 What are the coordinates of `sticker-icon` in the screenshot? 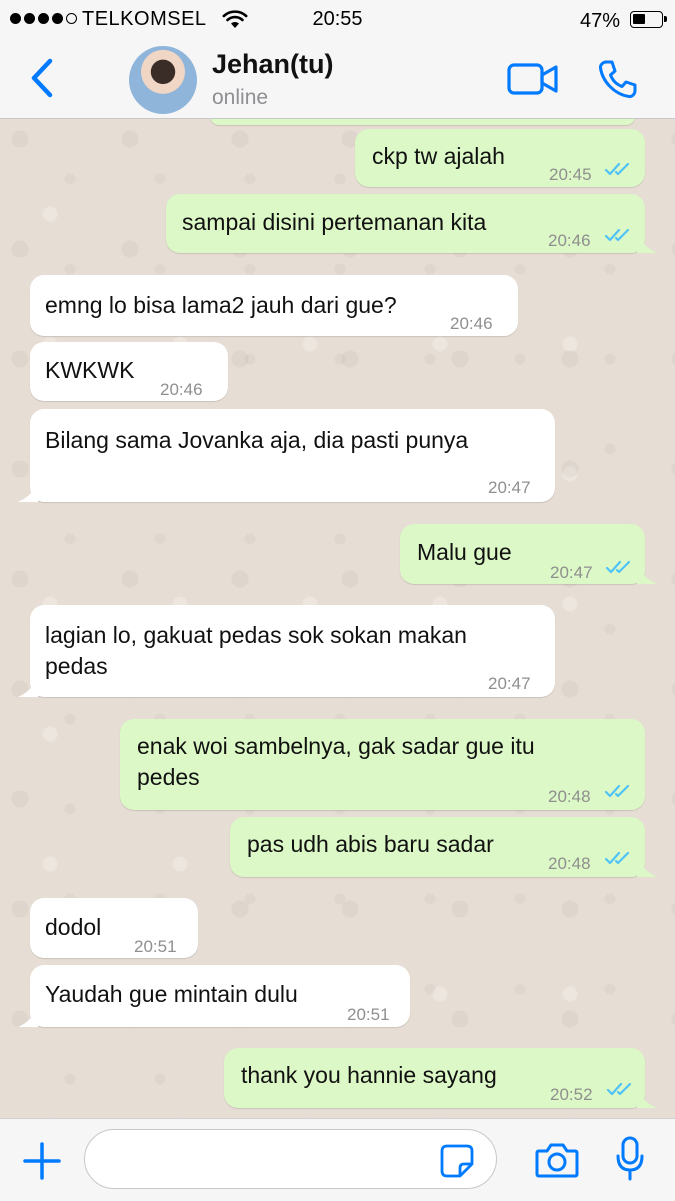 It's located at (457, 1161).